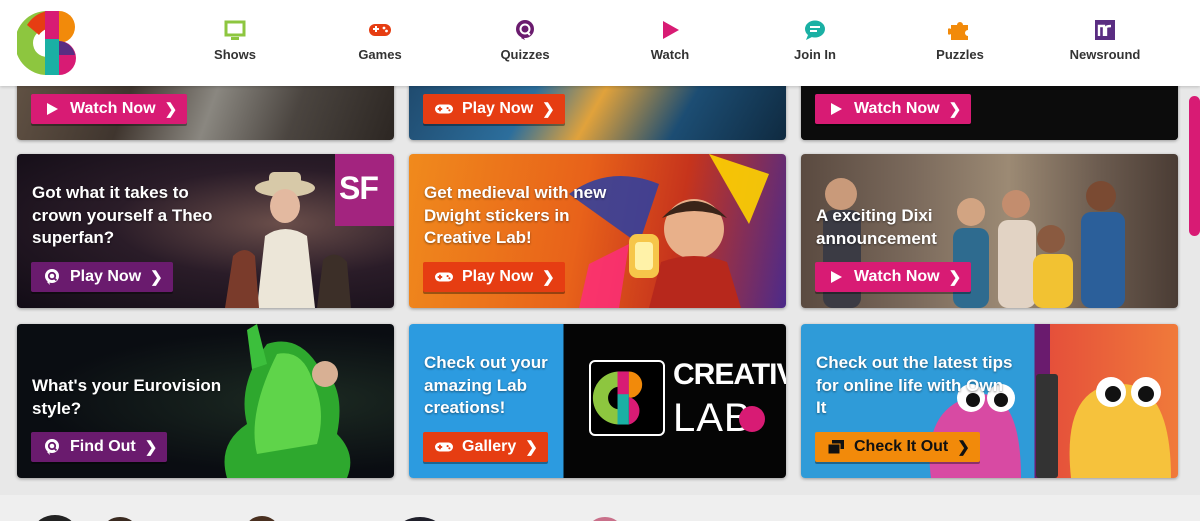 This screenshot has width=1200, height=521. I want to click on nav-shows: Shows, so click(235, 44).